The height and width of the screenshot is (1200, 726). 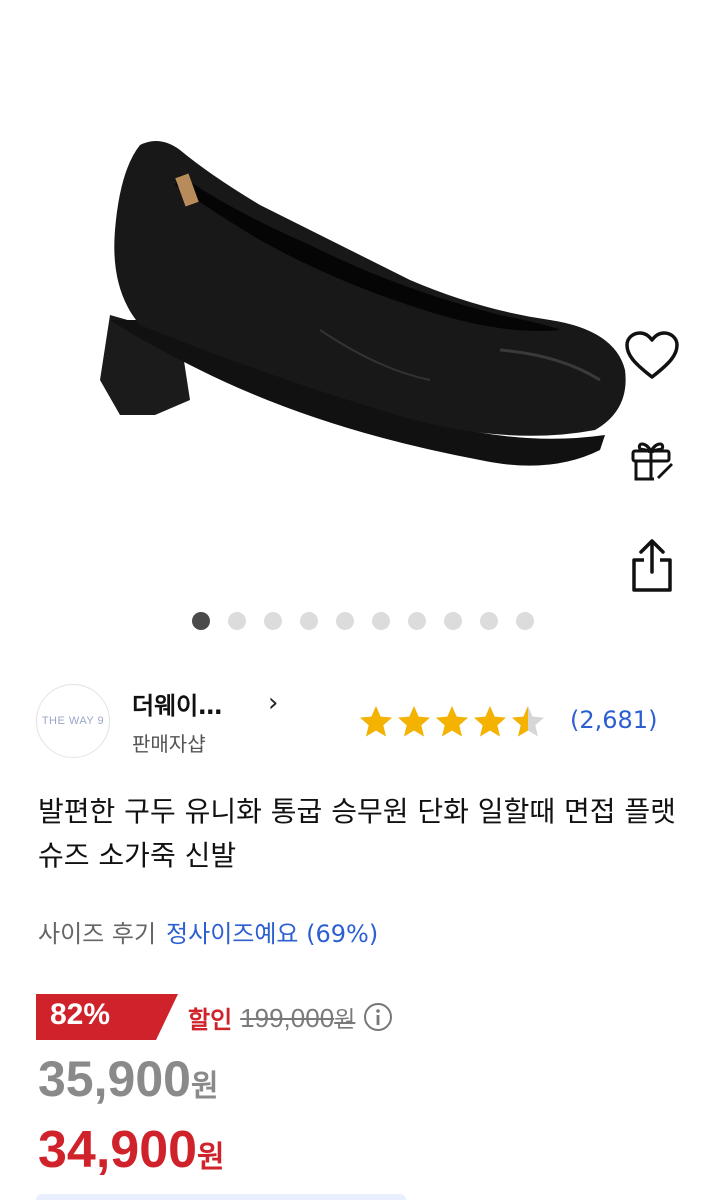 I want to click on image-pagination, so click(x=363, y=621).